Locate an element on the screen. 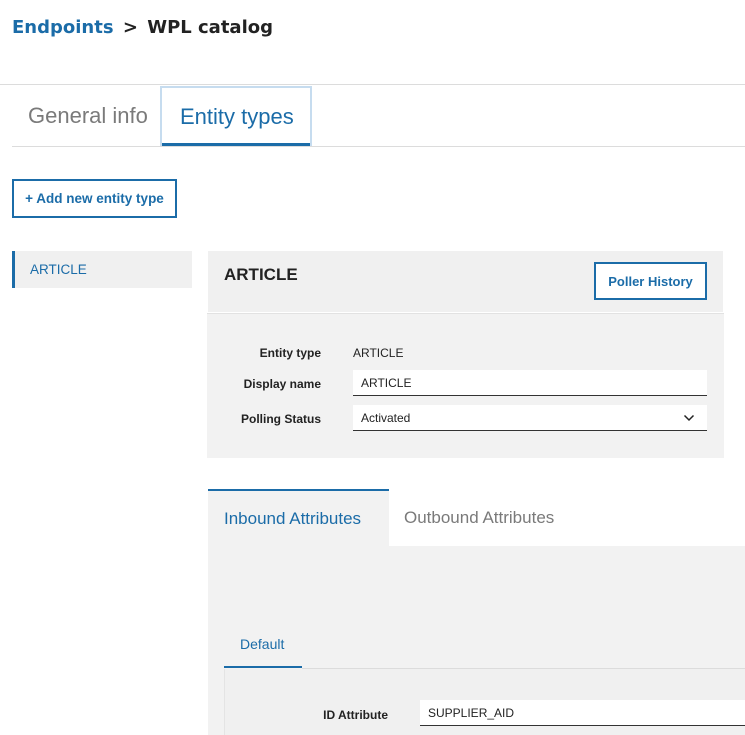 The width and height of the screenshot is (745, 735). tabs-divider is located at coordinates (378, 146).